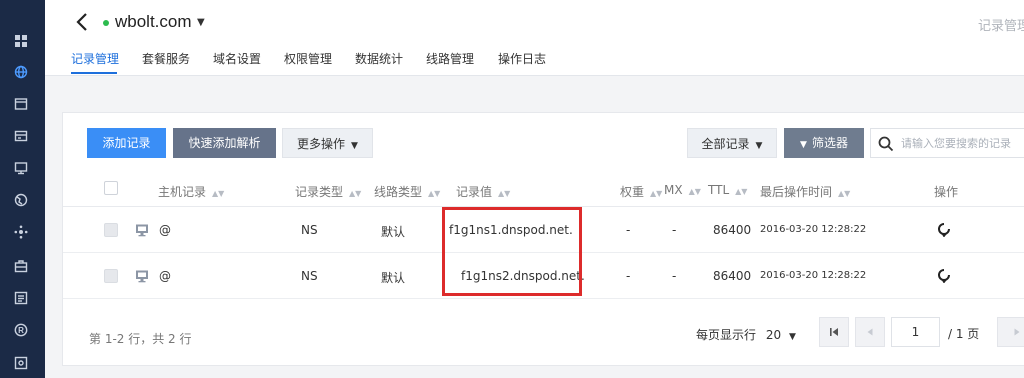  Describe the element at coordinates (796, 192) in the screenshot. I see `col-last-op-label: 最后操作时间` at that location.